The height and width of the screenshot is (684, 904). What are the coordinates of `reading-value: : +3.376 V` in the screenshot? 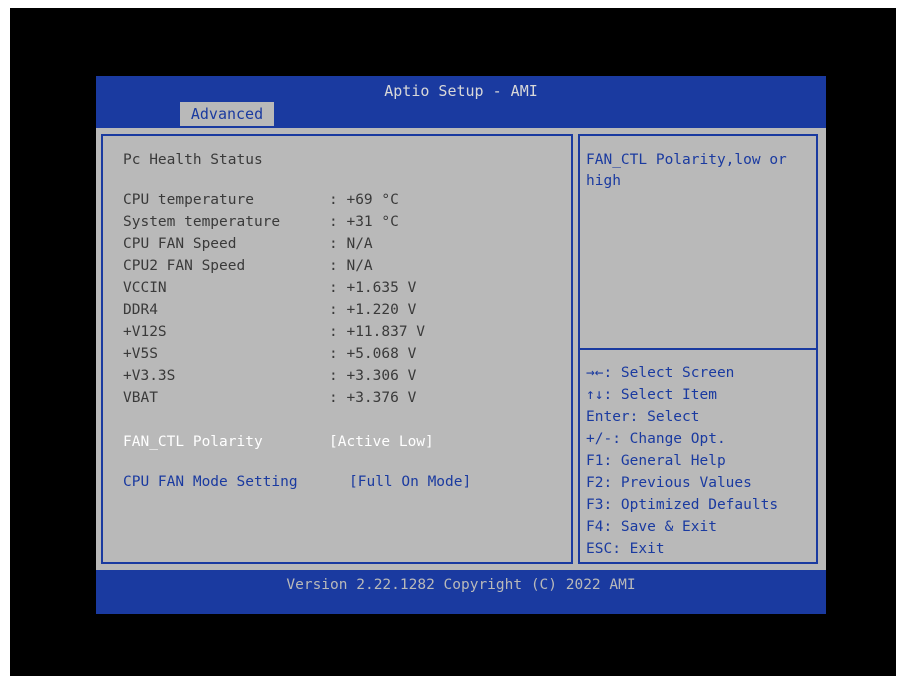 It's located at (373, 398).